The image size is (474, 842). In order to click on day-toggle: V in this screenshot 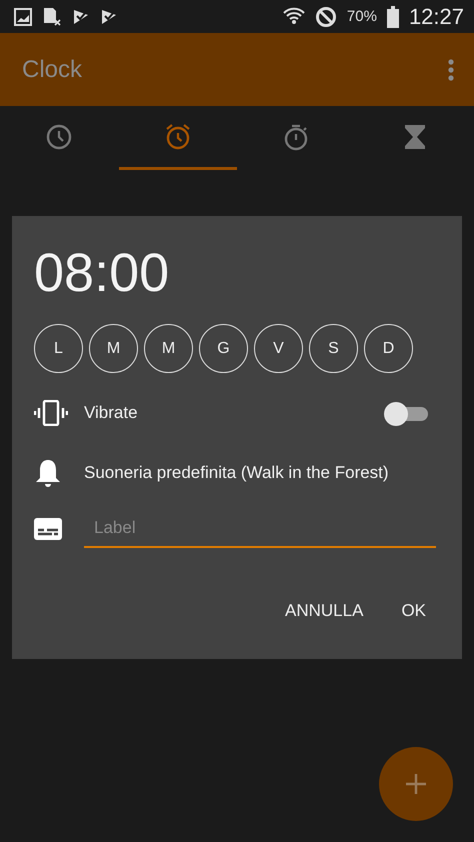, I will do `click(278, 348)`.